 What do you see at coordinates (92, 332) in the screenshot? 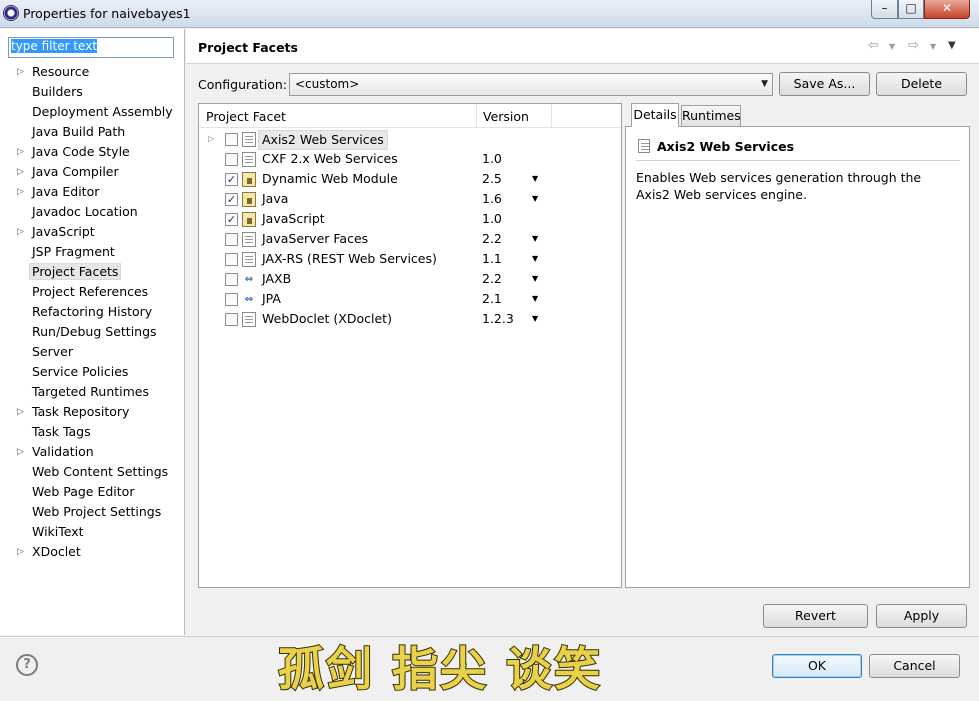
I see `nav-item: Run/Debug Settings` at bounding box center [92, 332].